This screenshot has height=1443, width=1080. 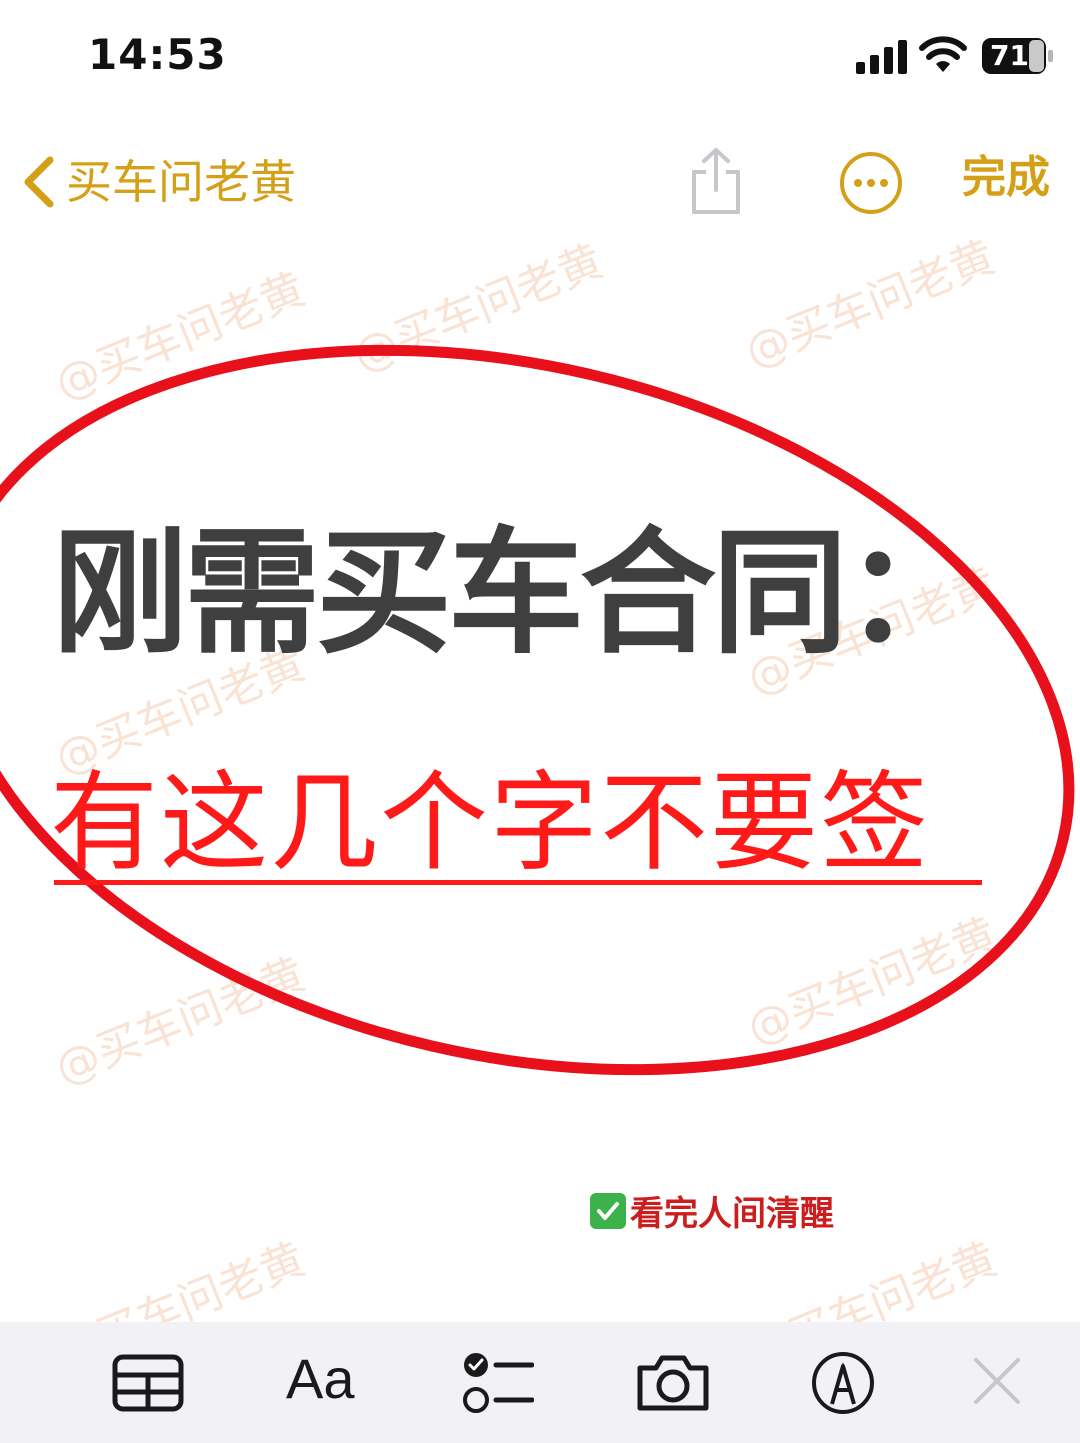 What do you see at coordinates (608, 1210) in the screenshot?
I see `check-mark-icon` at bounding box center [608, 1210].